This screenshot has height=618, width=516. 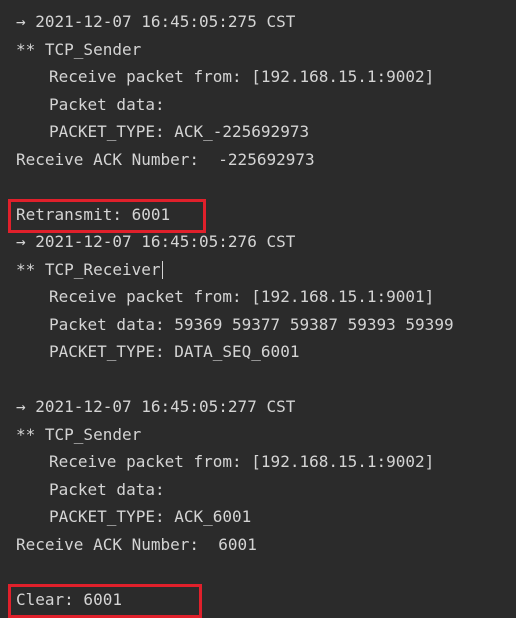 I want to click on console-line: ** TCP_Receiver, so click(x=89, y=270).